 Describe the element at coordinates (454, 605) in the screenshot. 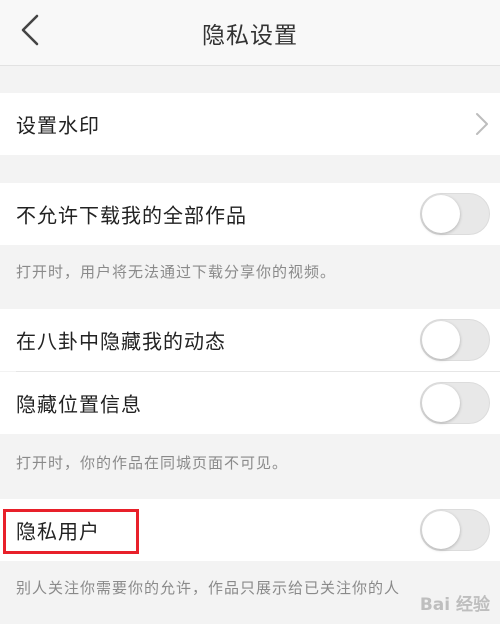

I see `baidu-jingyan-watermark: Bai 经验` at that location.